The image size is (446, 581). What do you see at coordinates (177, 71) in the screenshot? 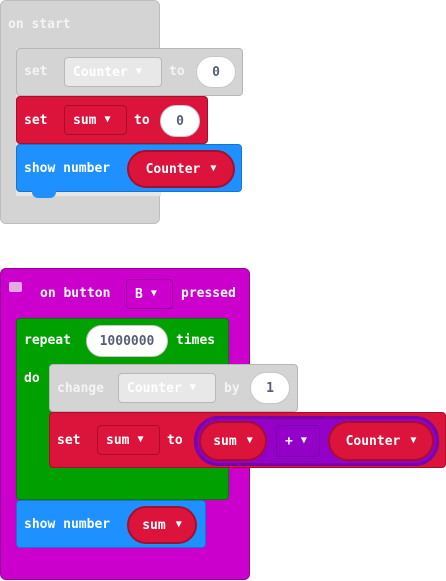
I see `set-counter-to-label: to` at bounding box center [177, 71].